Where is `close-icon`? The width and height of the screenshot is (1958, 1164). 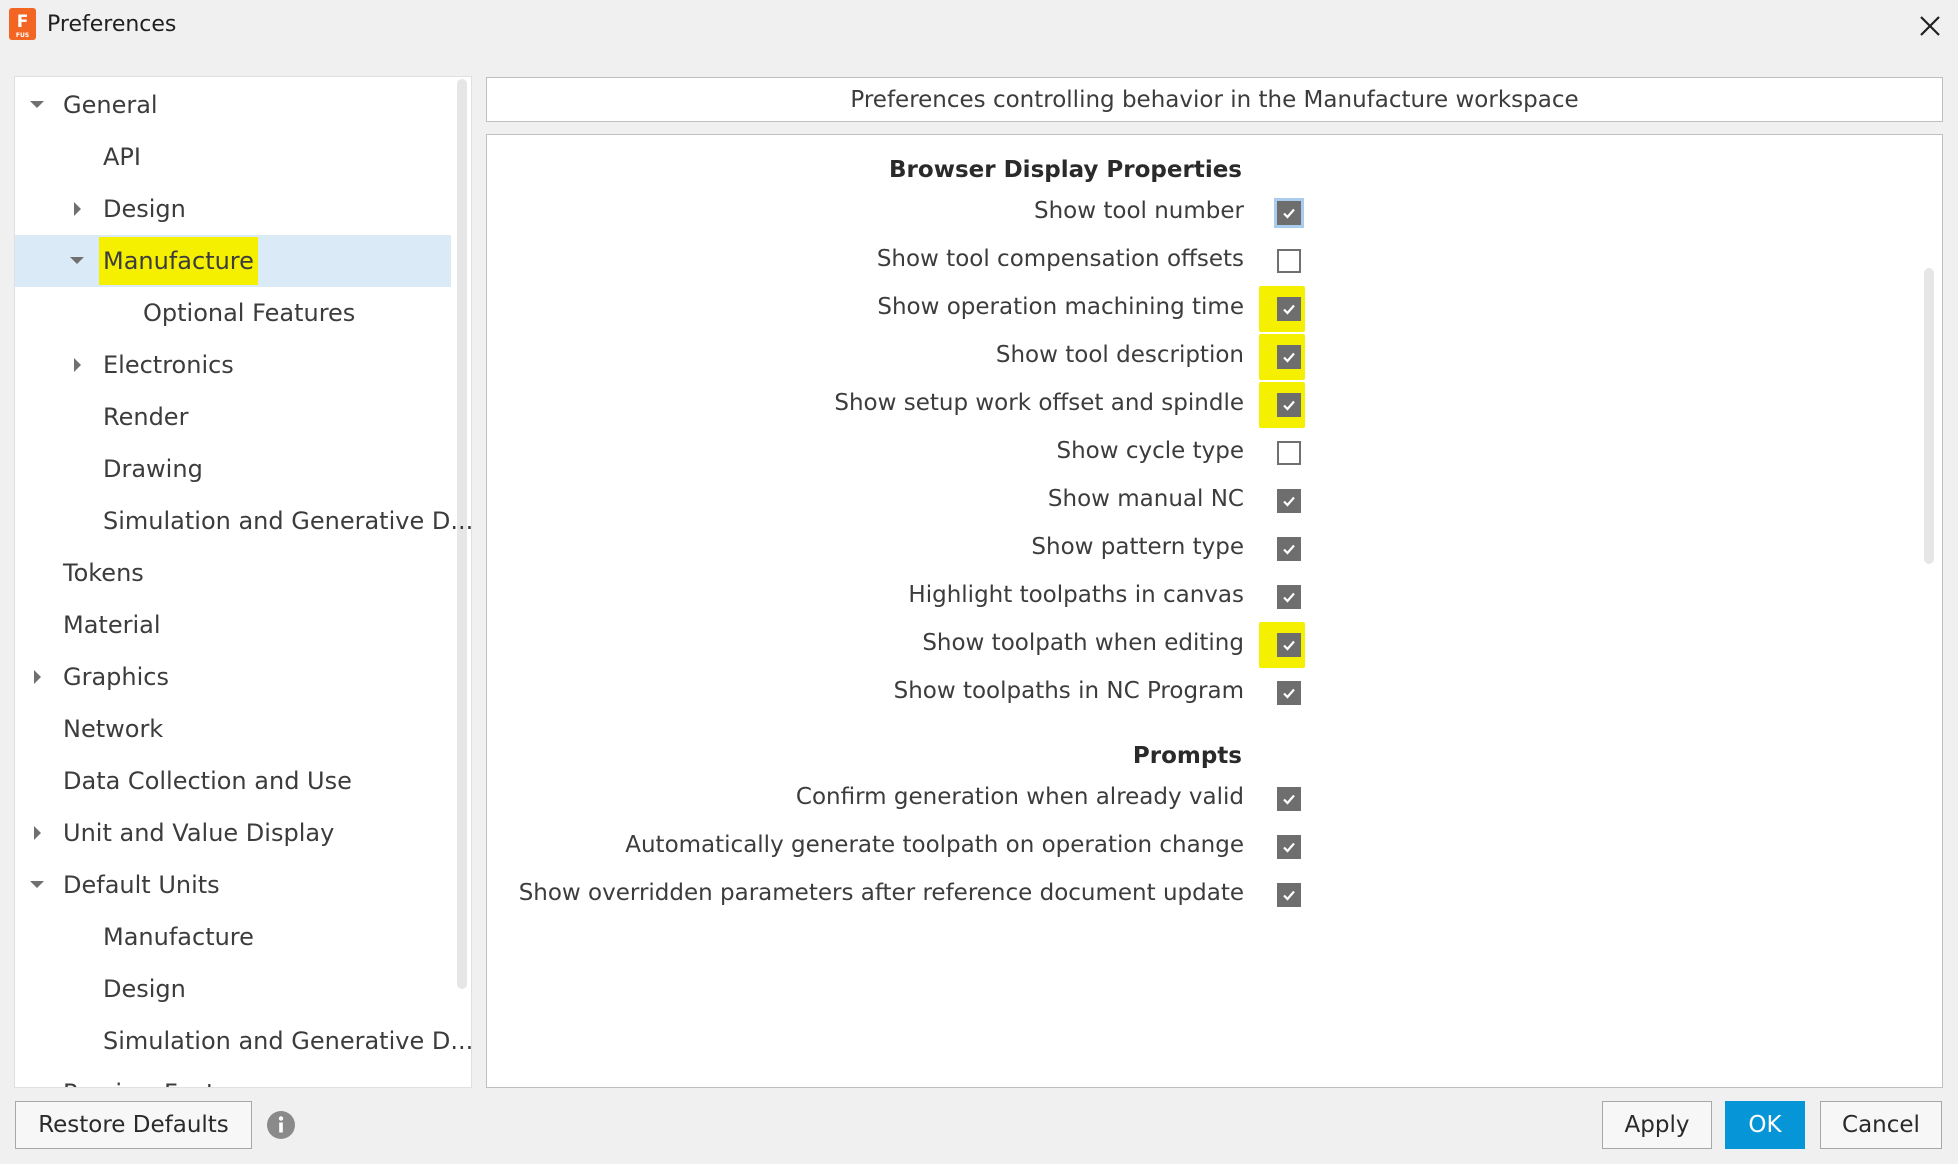
close-icon is located at coordinates (1930, 26).